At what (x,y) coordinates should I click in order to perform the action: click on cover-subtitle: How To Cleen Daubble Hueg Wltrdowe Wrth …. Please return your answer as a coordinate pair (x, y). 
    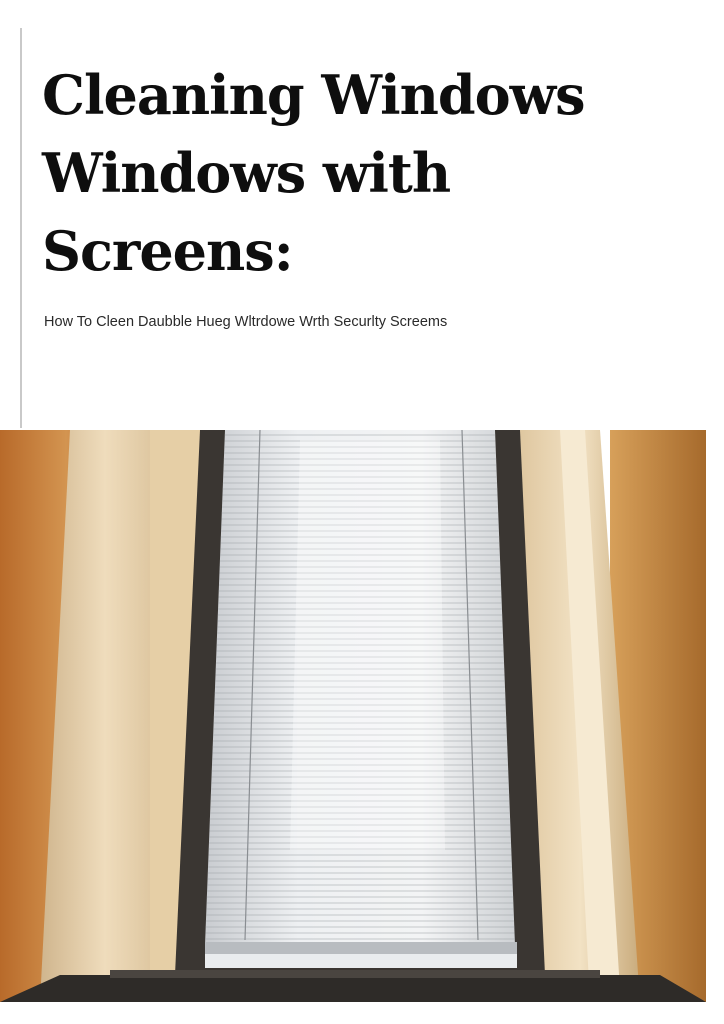
    Looking at the image, I should click on (246, 322).